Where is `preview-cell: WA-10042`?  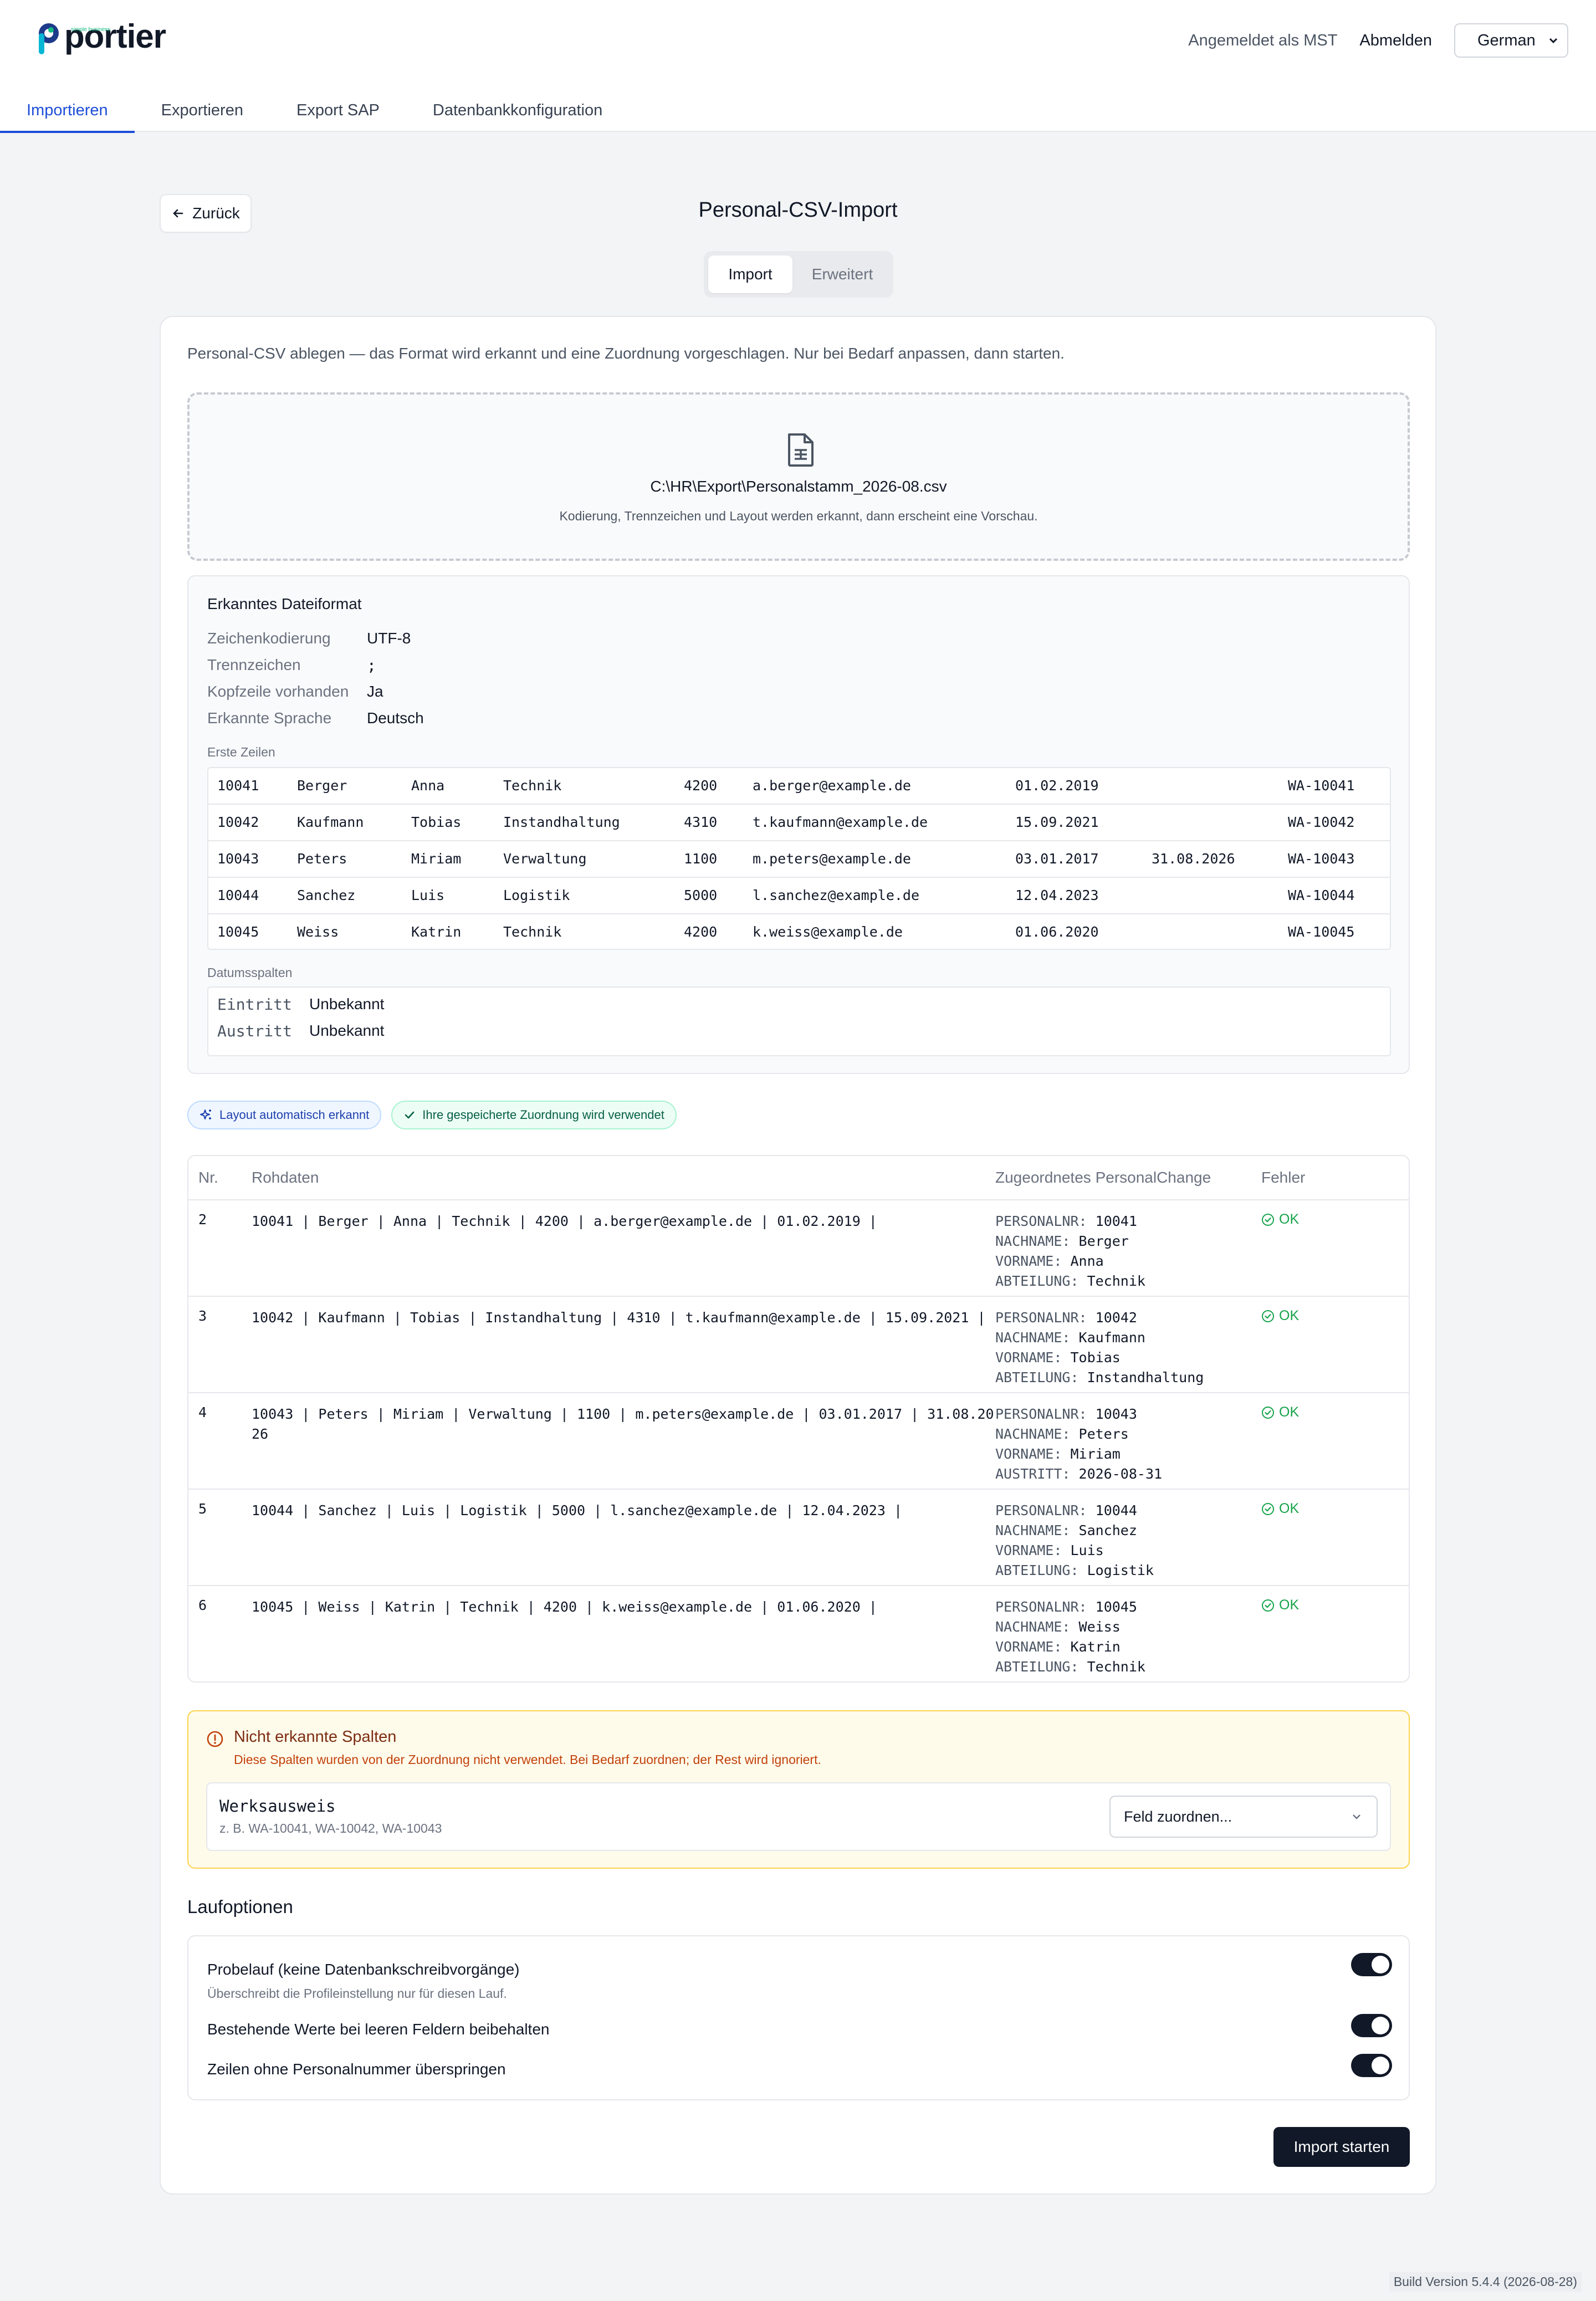
preview-cell: WA-10042 is located at coordinates (1321, 822).